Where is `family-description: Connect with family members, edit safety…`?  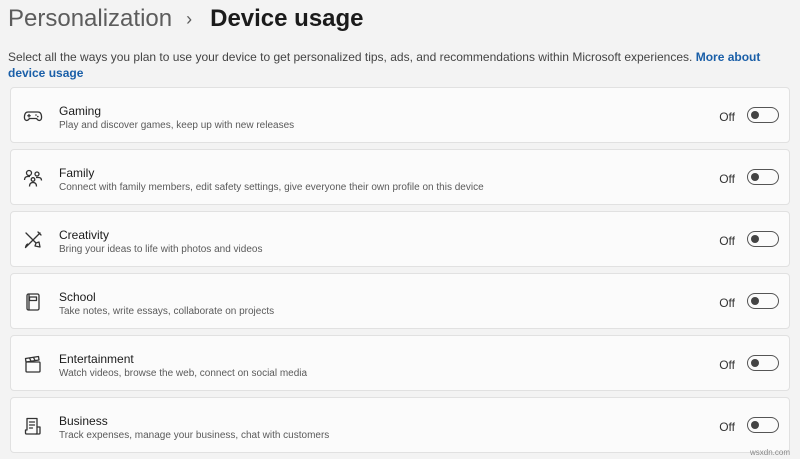 family-description: Connect with family members, edit safety… is located at coordinates (271, 187).